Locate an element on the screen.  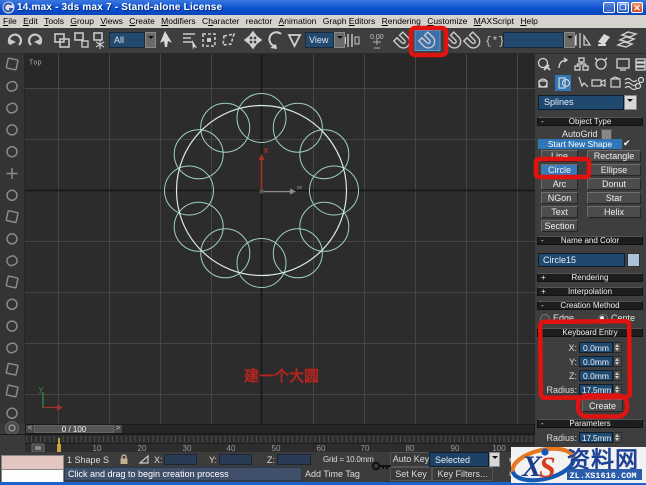
svg-text: Top is located at coordinates (35, 64).